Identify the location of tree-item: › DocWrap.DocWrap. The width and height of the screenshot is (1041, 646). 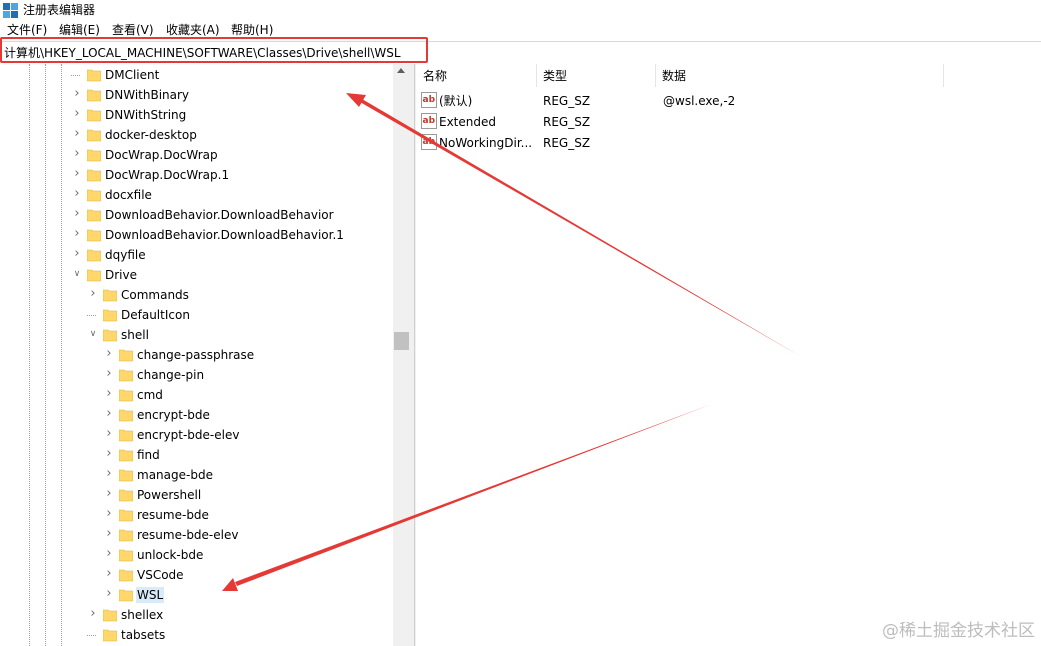
(196, 155).